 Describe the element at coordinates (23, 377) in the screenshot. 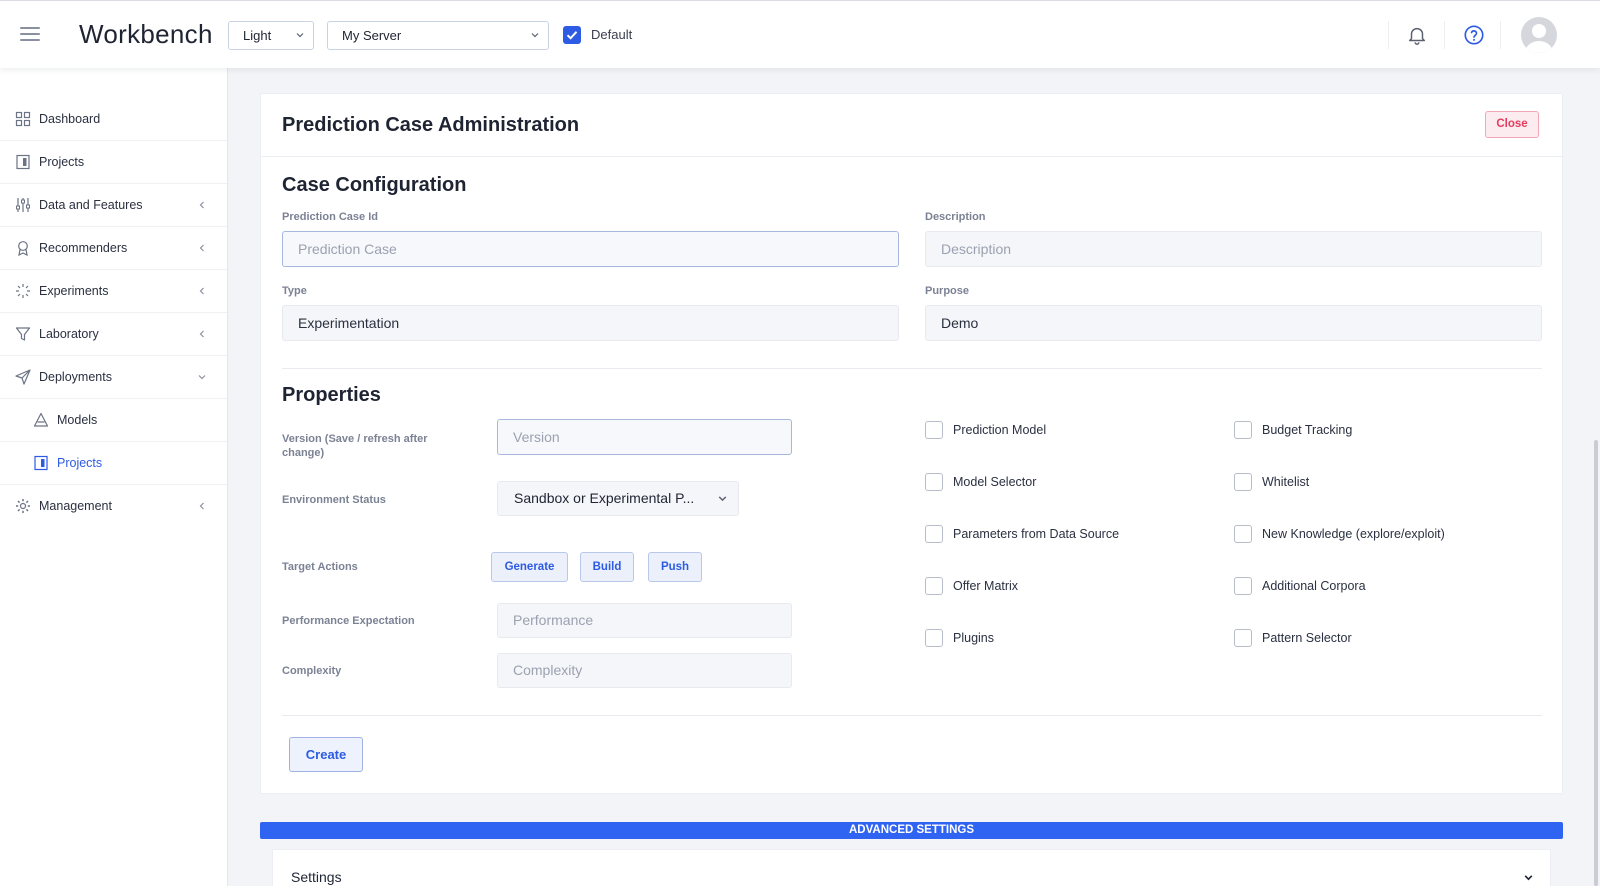

I see `send-icon` at that location.